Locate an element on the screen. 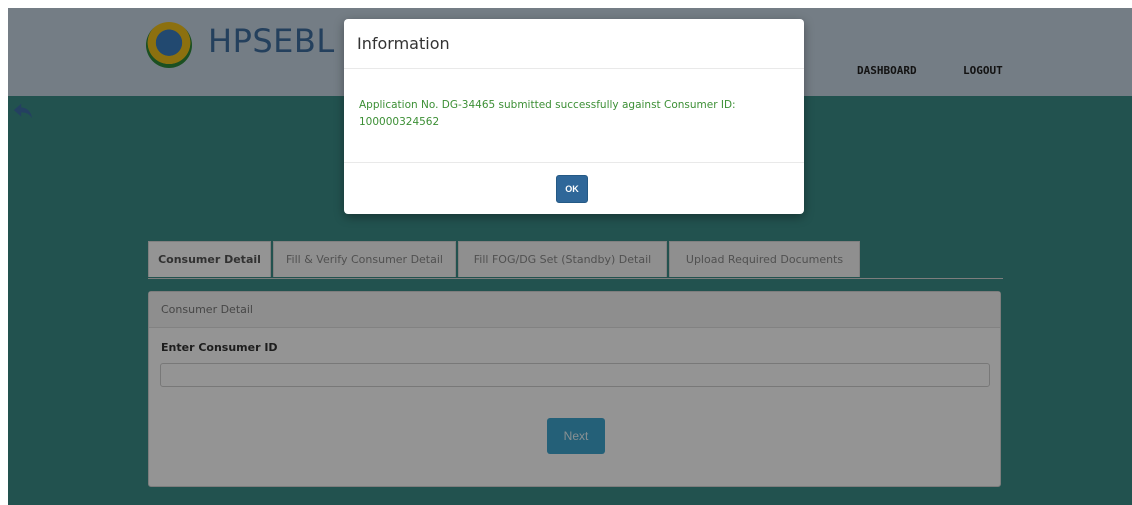  modal-title: Information is located at coordinates (574, 44).